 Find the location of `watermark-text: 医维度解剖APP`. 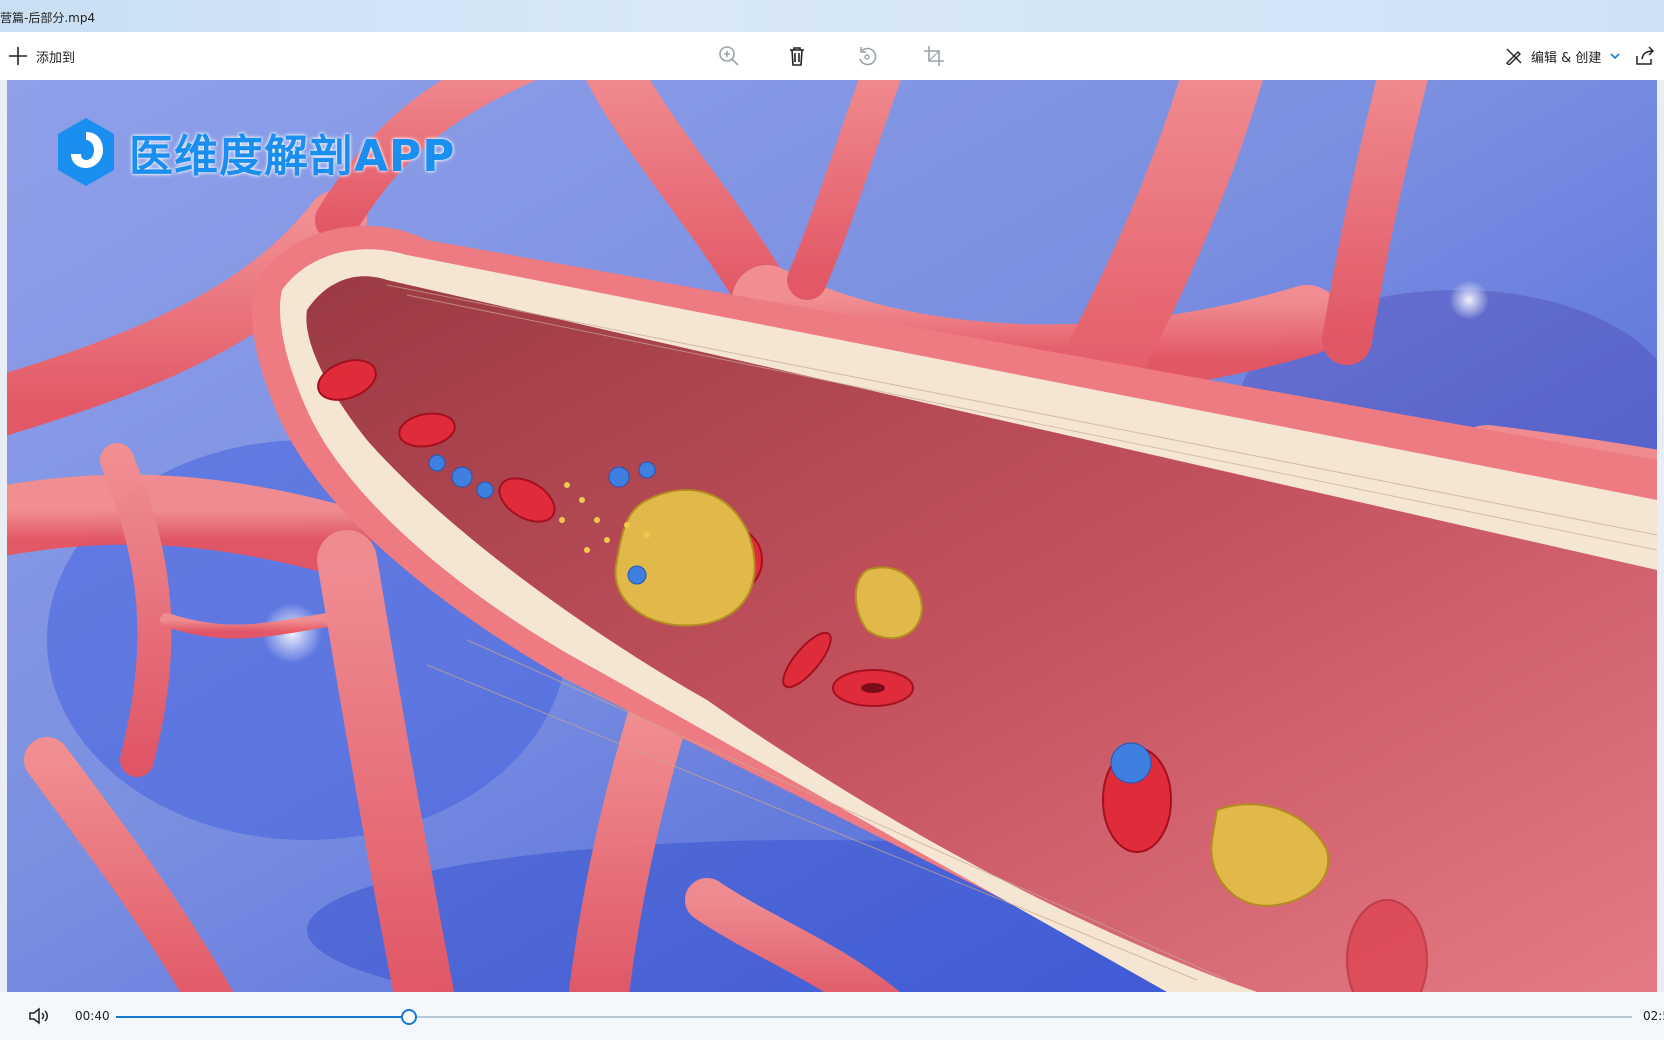

watermark-text: 医维度解剖APP is located at coordinates (292, 156).